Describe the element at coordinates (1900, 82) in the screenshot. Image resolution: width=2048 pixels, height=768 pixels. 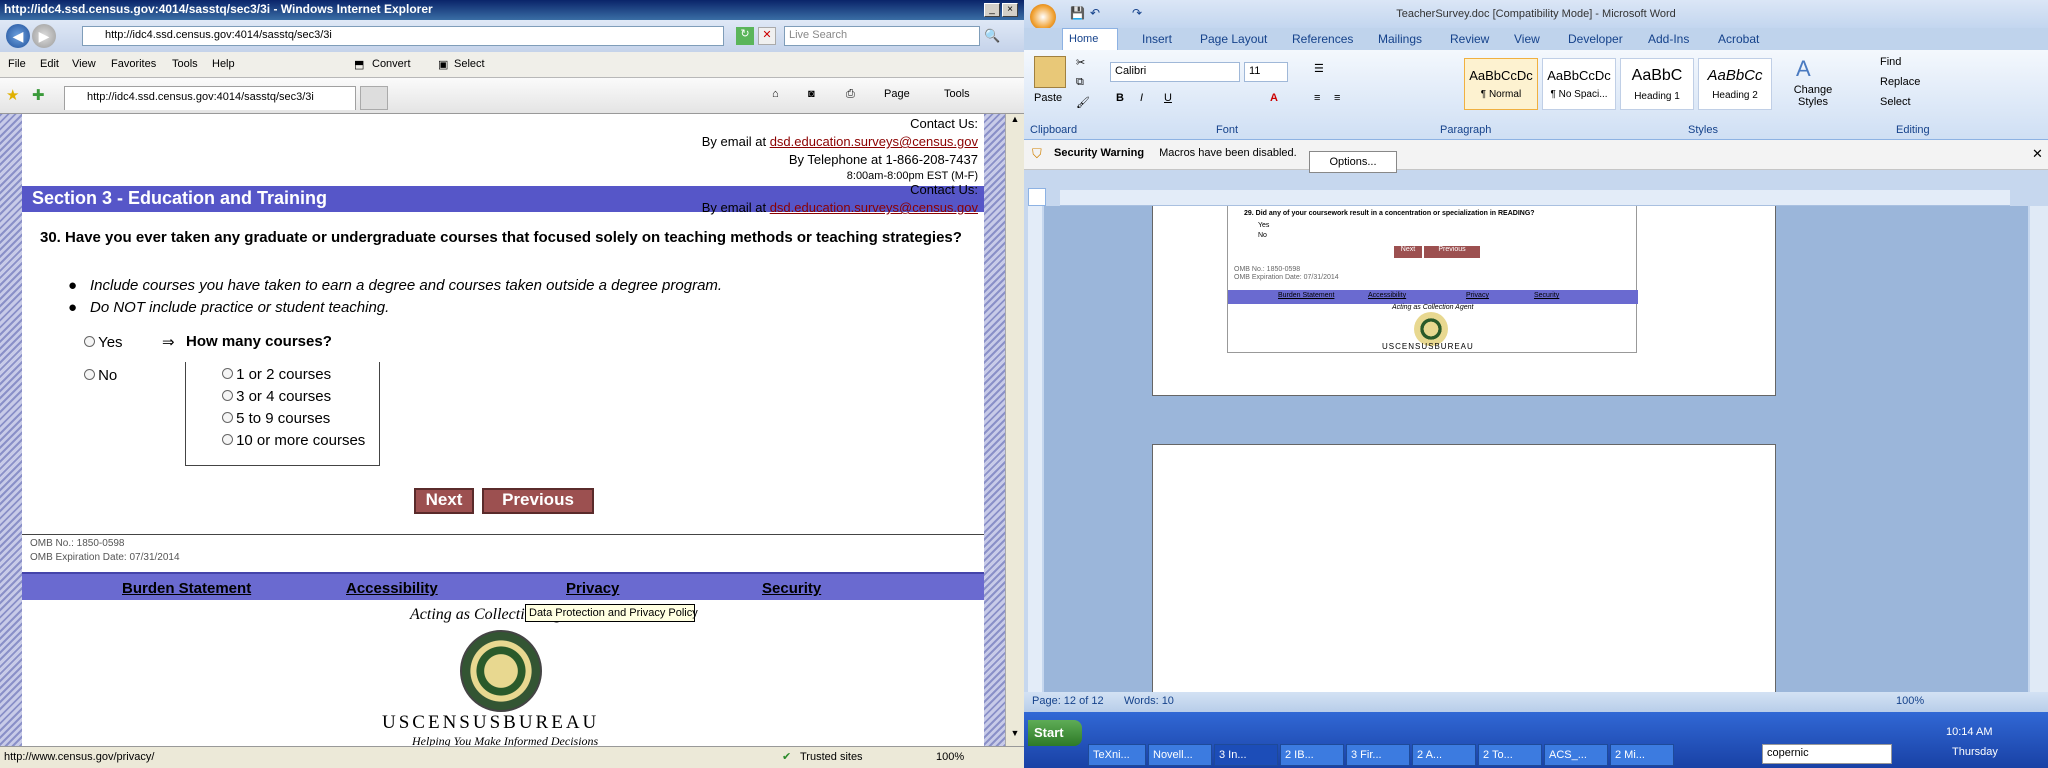
I see `replace-button: Replace` at that location.